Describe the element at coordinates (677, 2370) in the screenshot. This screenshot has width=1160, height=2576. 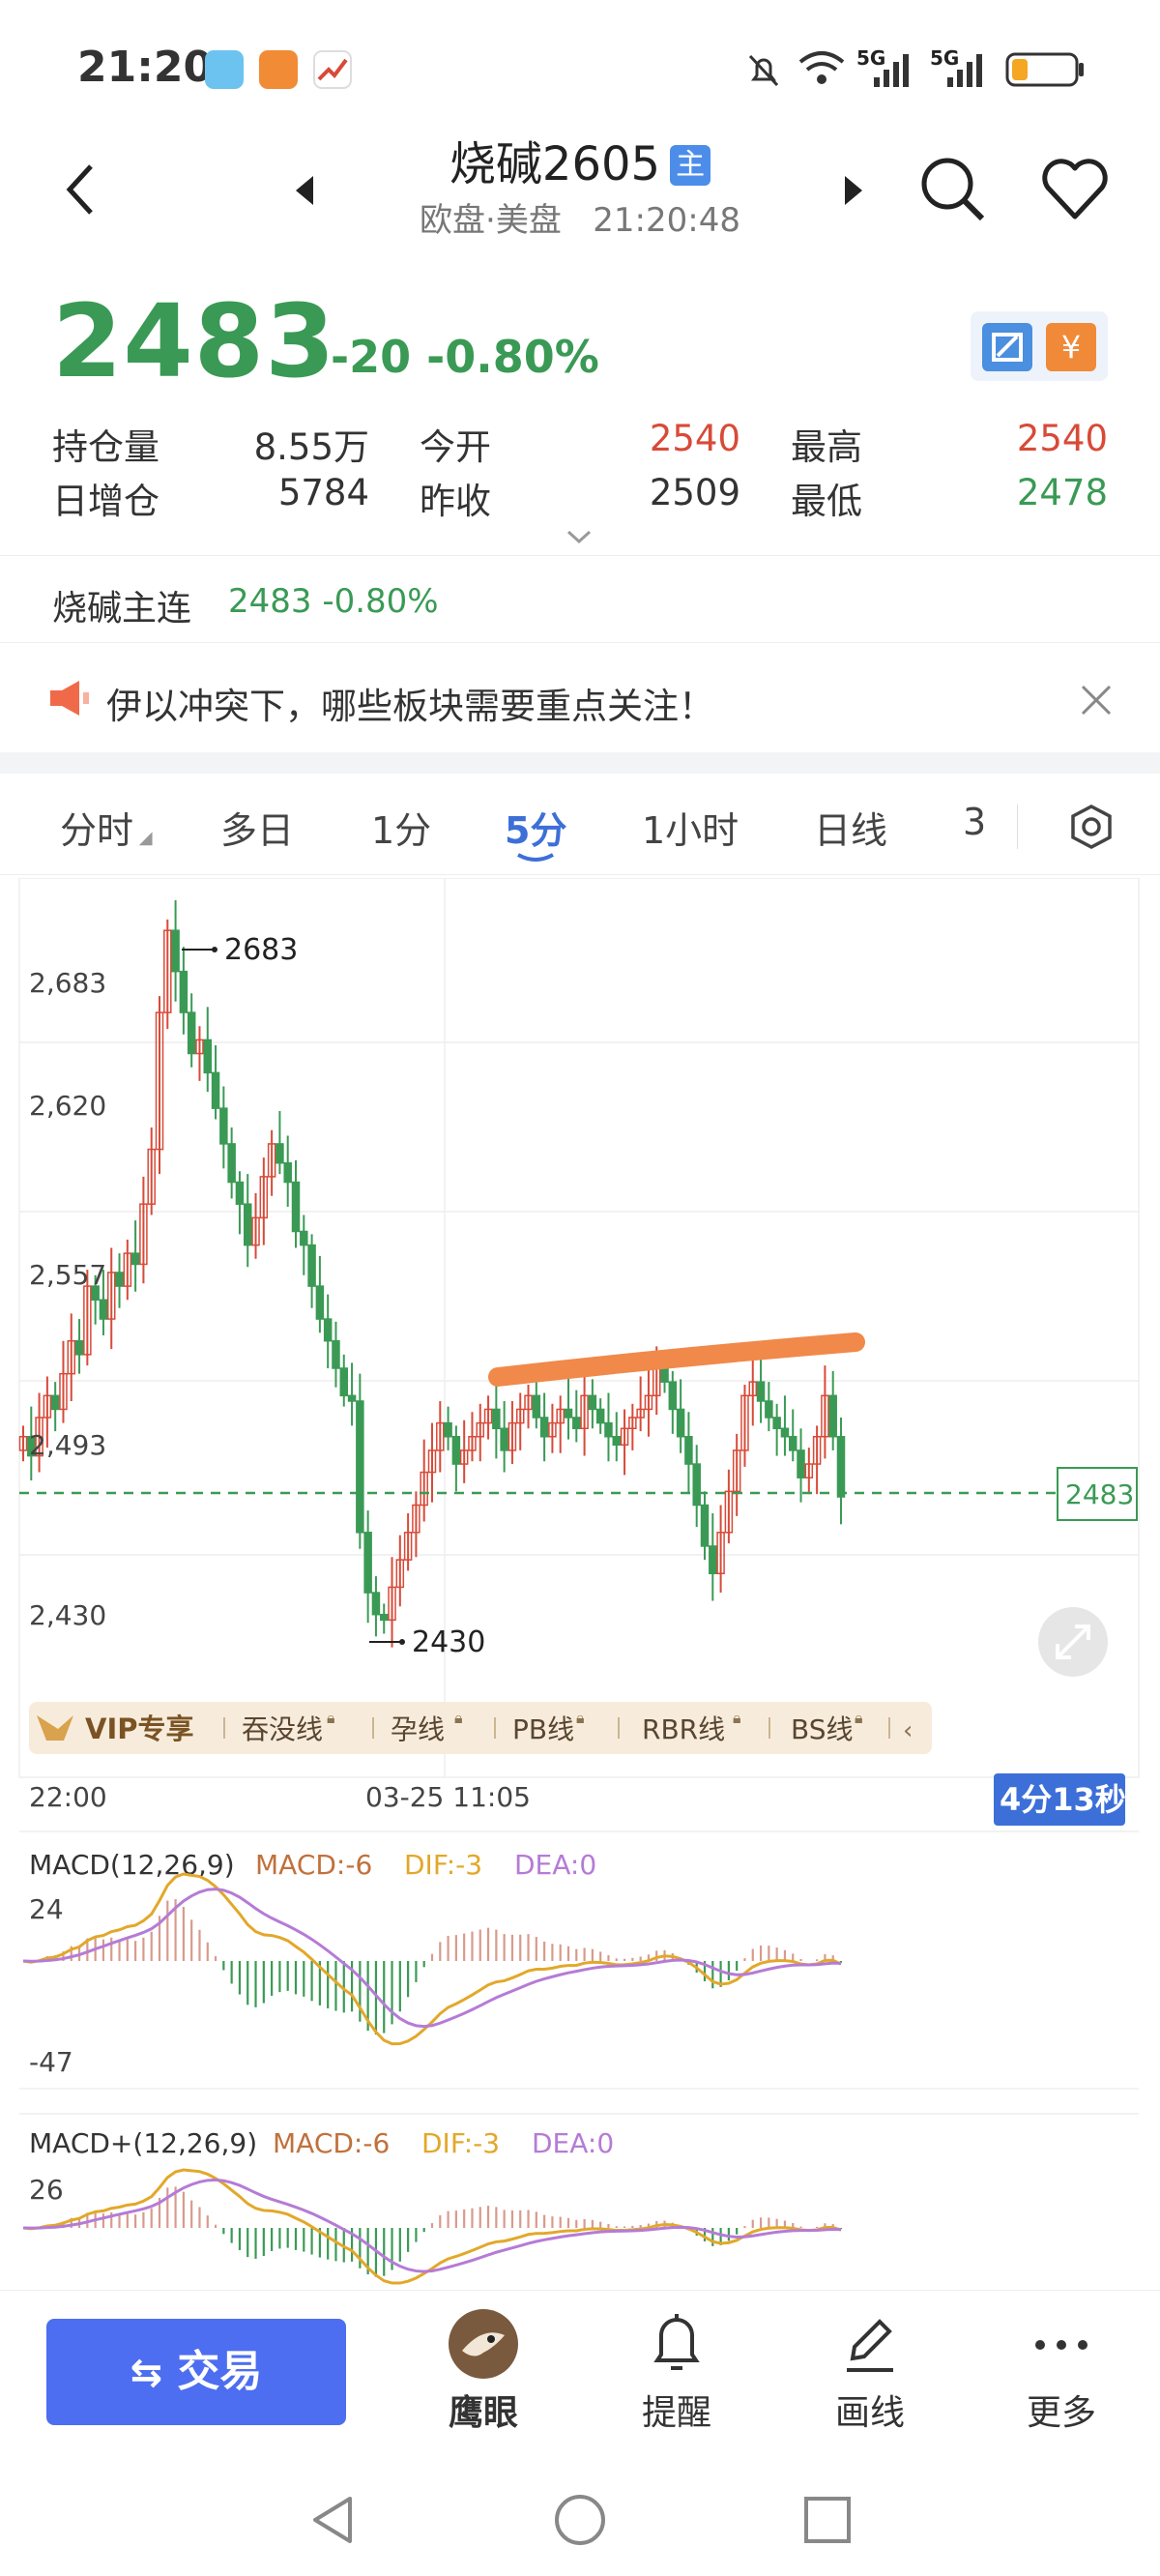
I see `nav-alert: 提醒` at that location.